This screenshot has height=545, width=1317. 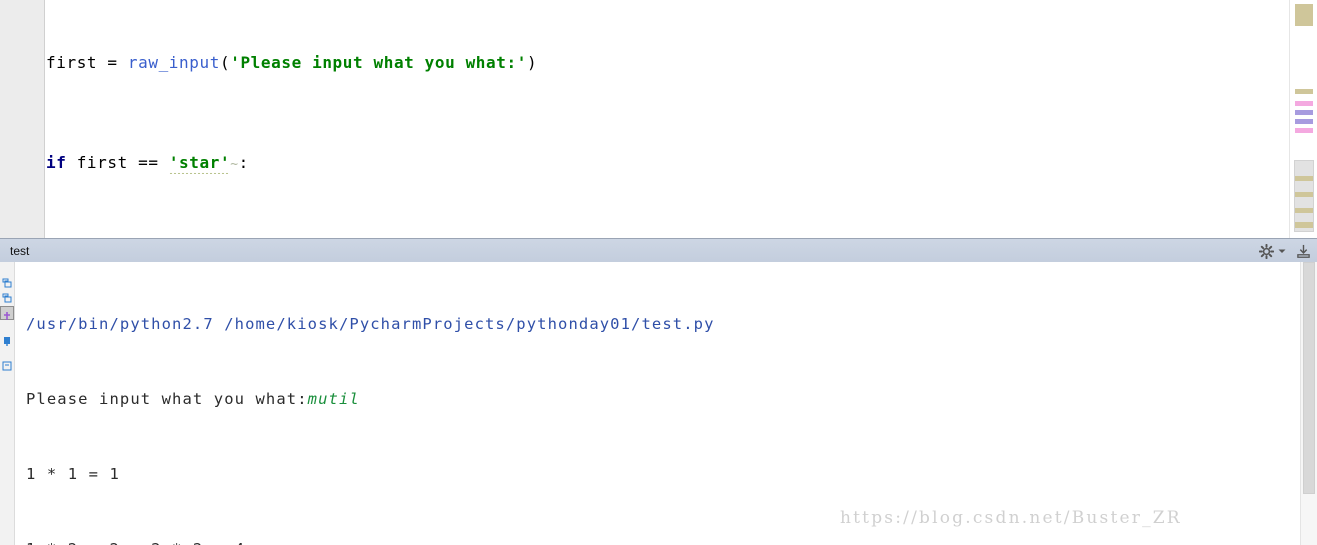 What do you see at coordinates (668, 162) in the screenshot?
I see `code-line-2: if first == 'star'~:` at bounding box center [668, 162].